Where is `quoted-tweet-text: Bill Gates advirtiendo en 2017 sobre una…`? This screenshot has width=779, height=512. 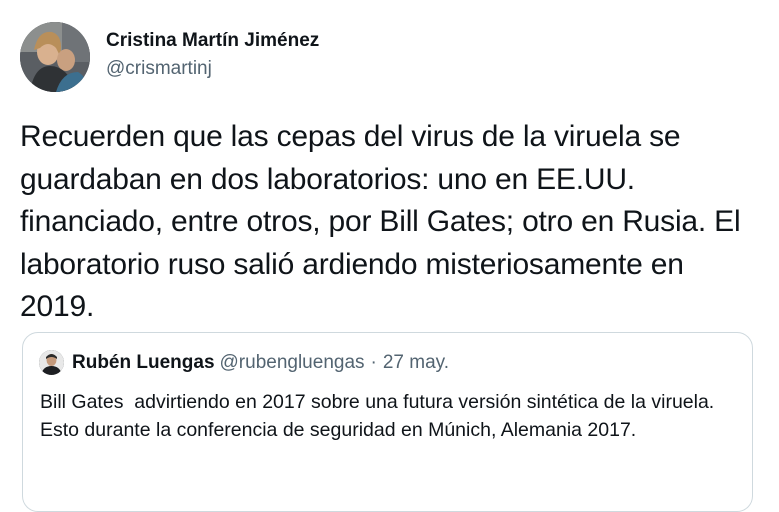 quoted-tweet-text: Bill Gates advirtiendo en 2017 sobre una… is located at coordinates (390, 416).